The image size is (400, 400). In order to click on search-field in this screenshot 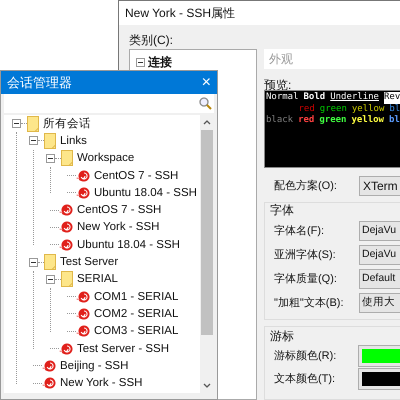, I will do `click(109, 103)`.